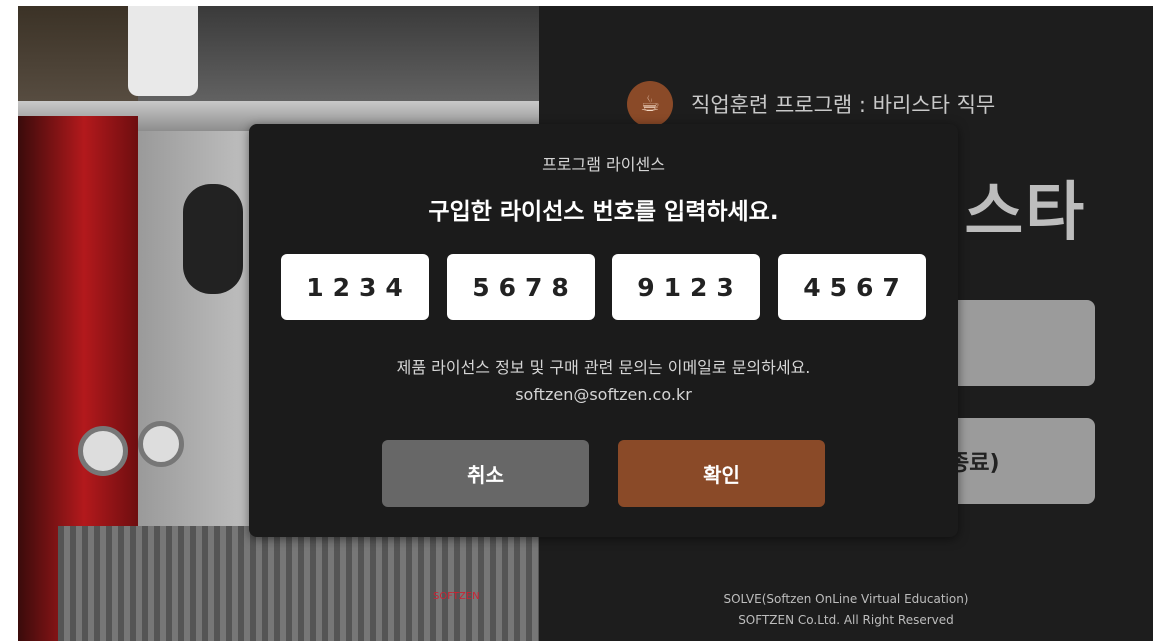 The height and width of the screenshot is (641, 1165). I want to click on license-code-field-2: 5678, so click(521, 287).